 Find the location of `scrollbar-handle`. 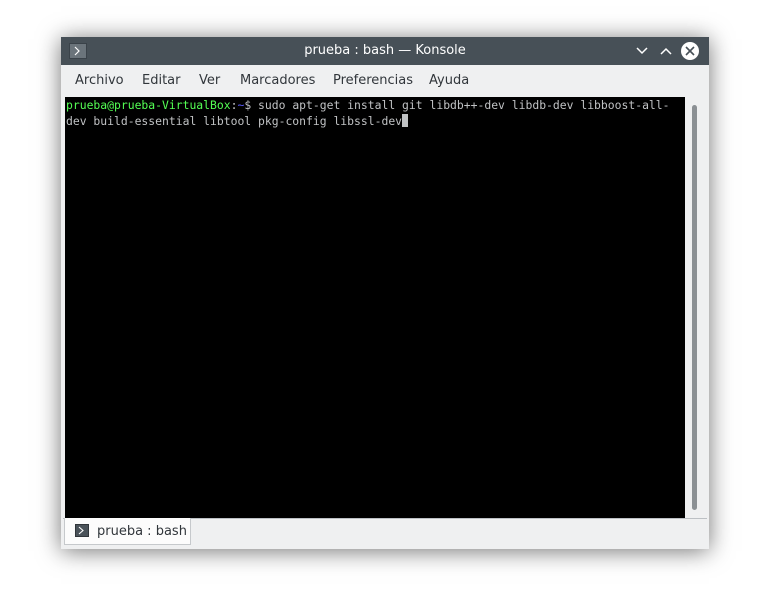

scrollbar-handle is located at coordinates (694, 307).